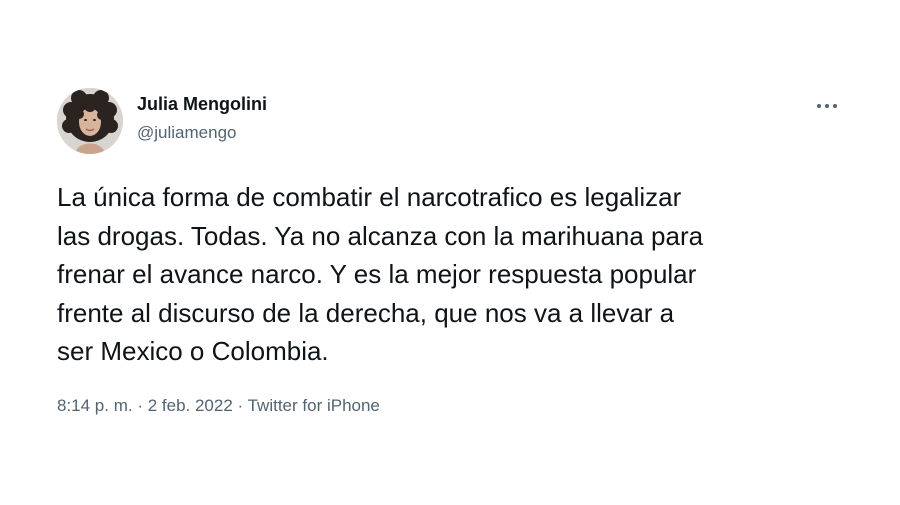 This screenshot has width=900, height=505. I want to click on more-options-button, so click(827, 106).